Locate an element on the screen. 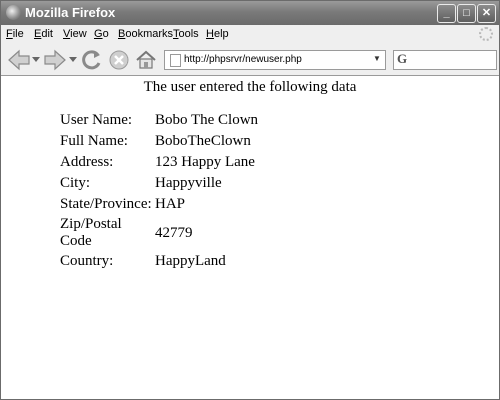 Image resolution: width=500 pixels, height=400 pixels. field-value: Bobo The Clown is located at coordinates (207, 120).